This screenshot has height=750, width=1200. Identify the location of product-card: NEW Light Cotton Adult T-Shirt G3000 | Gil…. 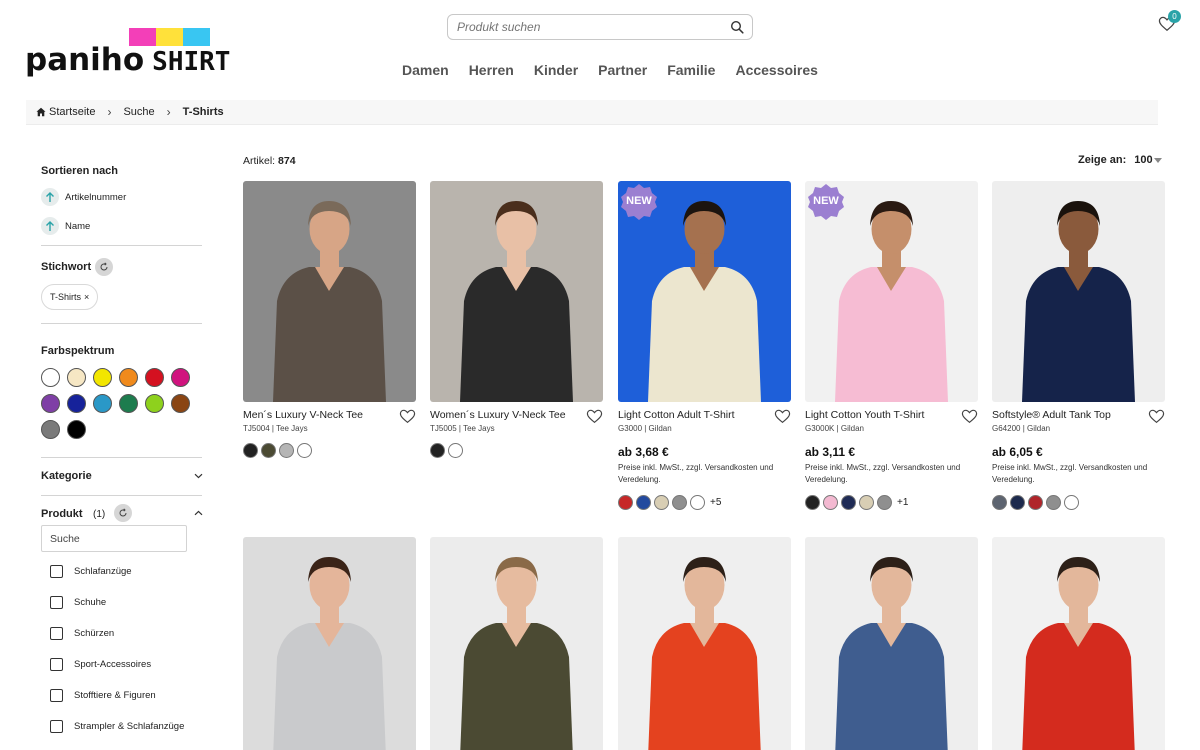
(704, 345).